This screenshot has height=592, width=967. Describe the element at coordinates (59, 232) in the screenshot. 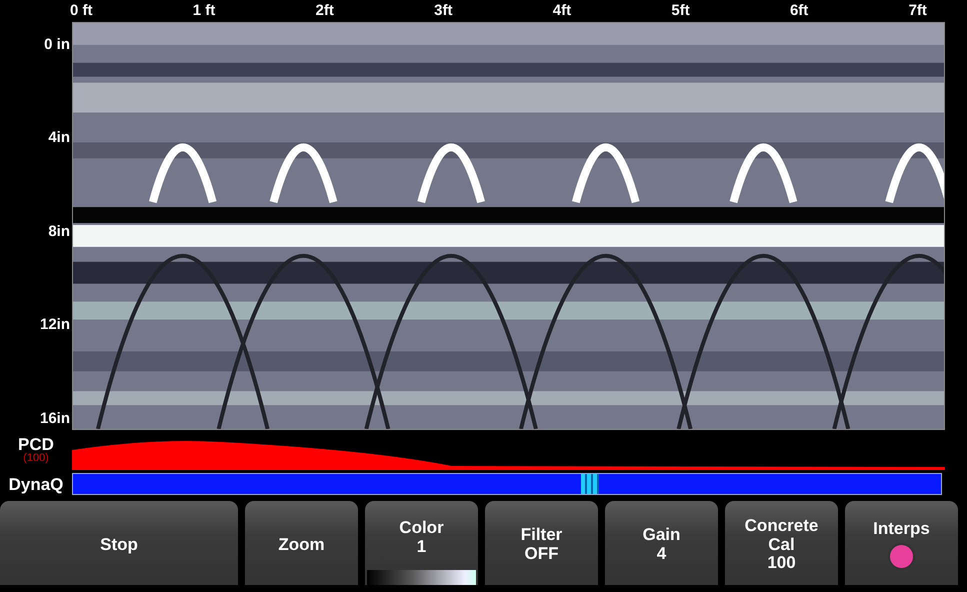

I see `y-axis-label: 8in` at that location.